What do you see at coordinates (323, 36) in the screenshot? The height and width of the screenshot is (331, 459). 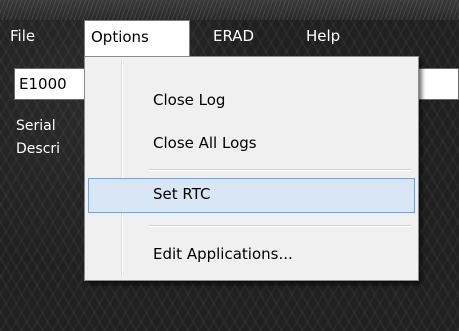 I see `menu-help: Help` at bounding box center [323, 36].